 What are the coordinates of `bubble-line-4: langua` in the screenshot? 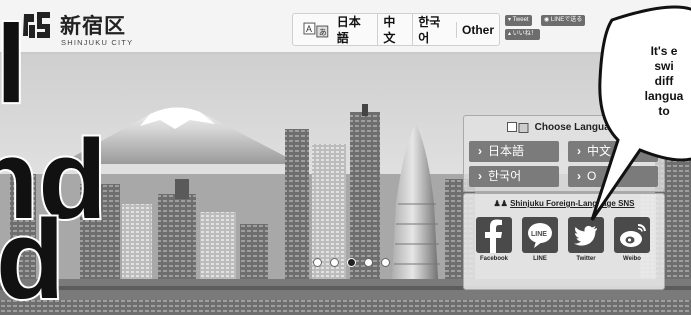 It's located at (664, 96).